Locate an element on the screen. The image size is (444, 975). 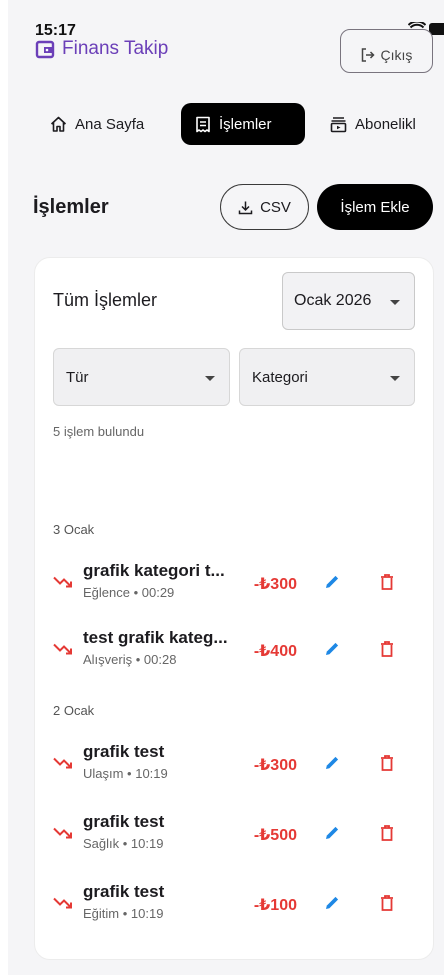
nav-tabs: Ana Sayfa İşlemler Abonelikl is located at coordinates (226, 124).